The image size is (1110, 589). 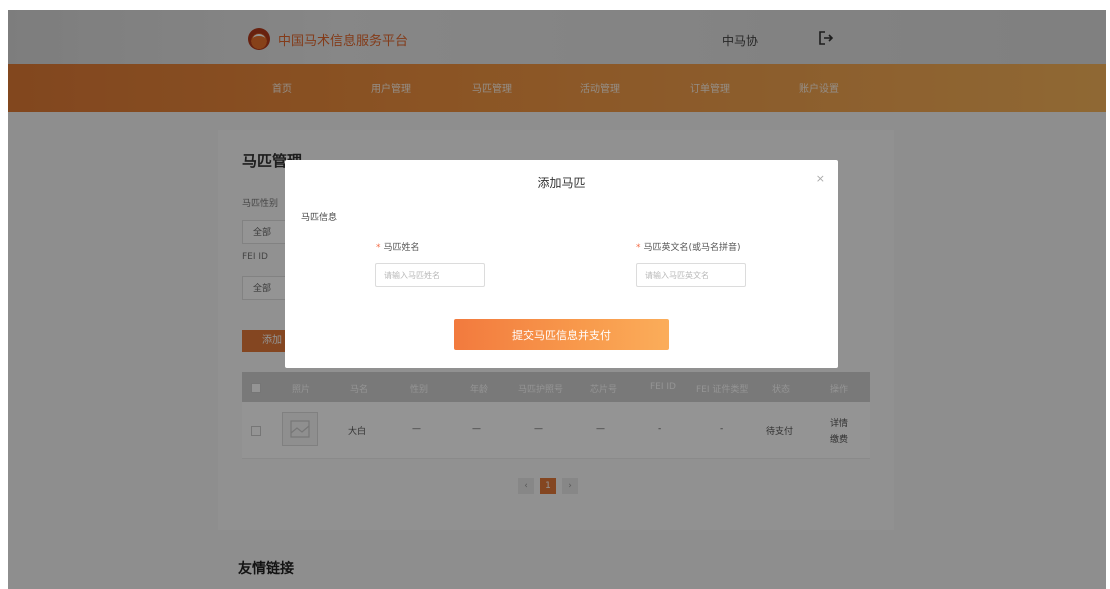 I want to click on horse-english-name-label: * 马匹英文名(或马名拼音), so click(x=688, y=246).